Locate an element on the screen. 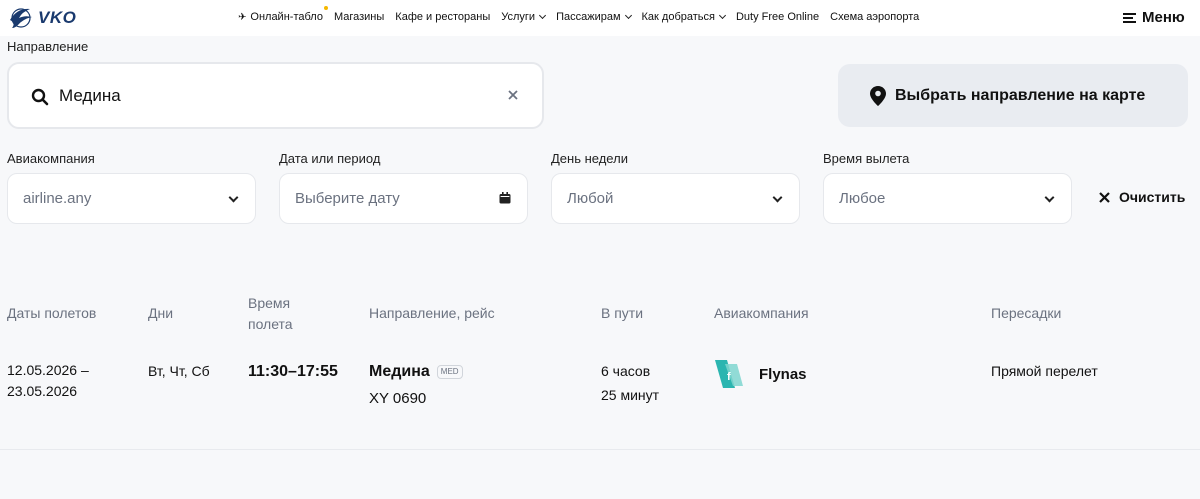 This screenshot has width=1200, height=499. nav-label: Duty Free Online is located at coordinates (777, 17).